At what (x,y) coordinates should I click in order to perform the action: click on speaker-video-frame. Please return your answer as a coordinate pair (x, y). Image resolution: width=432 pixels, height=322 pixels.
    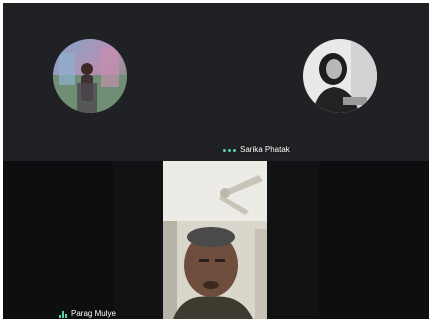
    Looking at the image, I should click on (215, 240).